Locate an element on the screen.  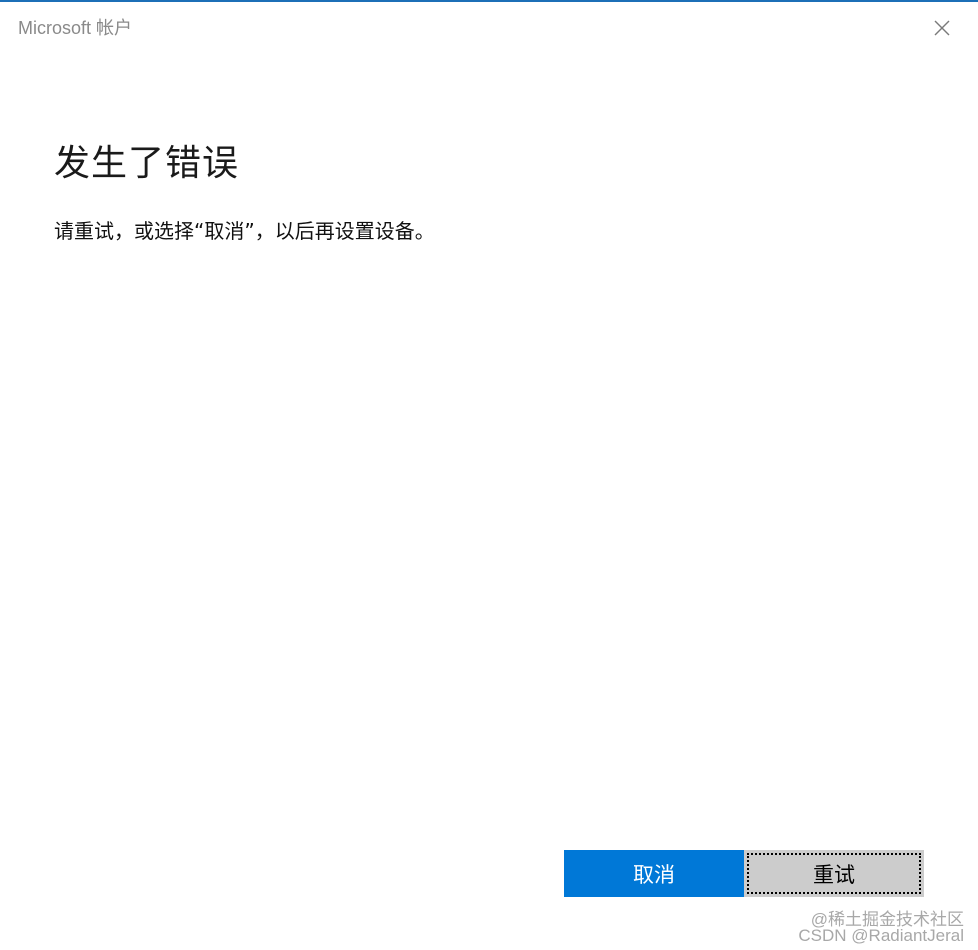
window-title: Microsoft 帐户 is located at coordinates (75, 28).